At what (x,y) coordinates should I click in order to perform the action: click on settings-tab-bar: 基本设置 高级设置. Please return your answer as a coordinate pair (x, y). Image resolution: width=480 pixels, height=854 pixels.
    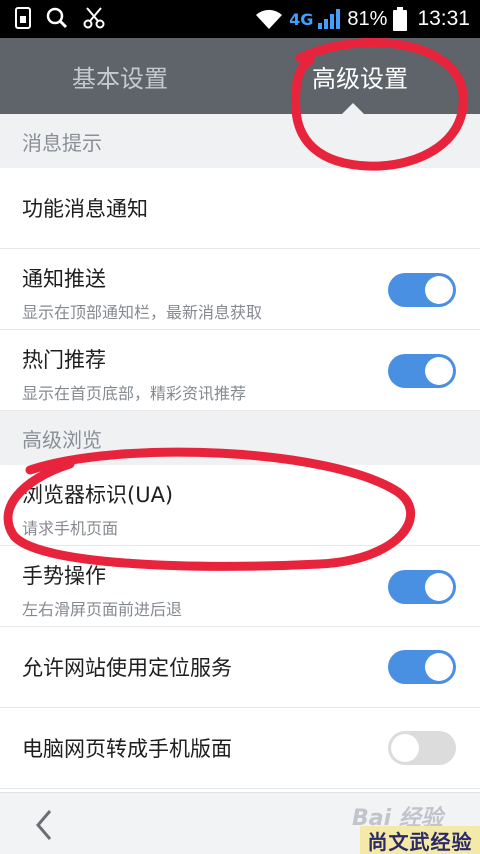
    Looking at the image, I should click on (240, 76).